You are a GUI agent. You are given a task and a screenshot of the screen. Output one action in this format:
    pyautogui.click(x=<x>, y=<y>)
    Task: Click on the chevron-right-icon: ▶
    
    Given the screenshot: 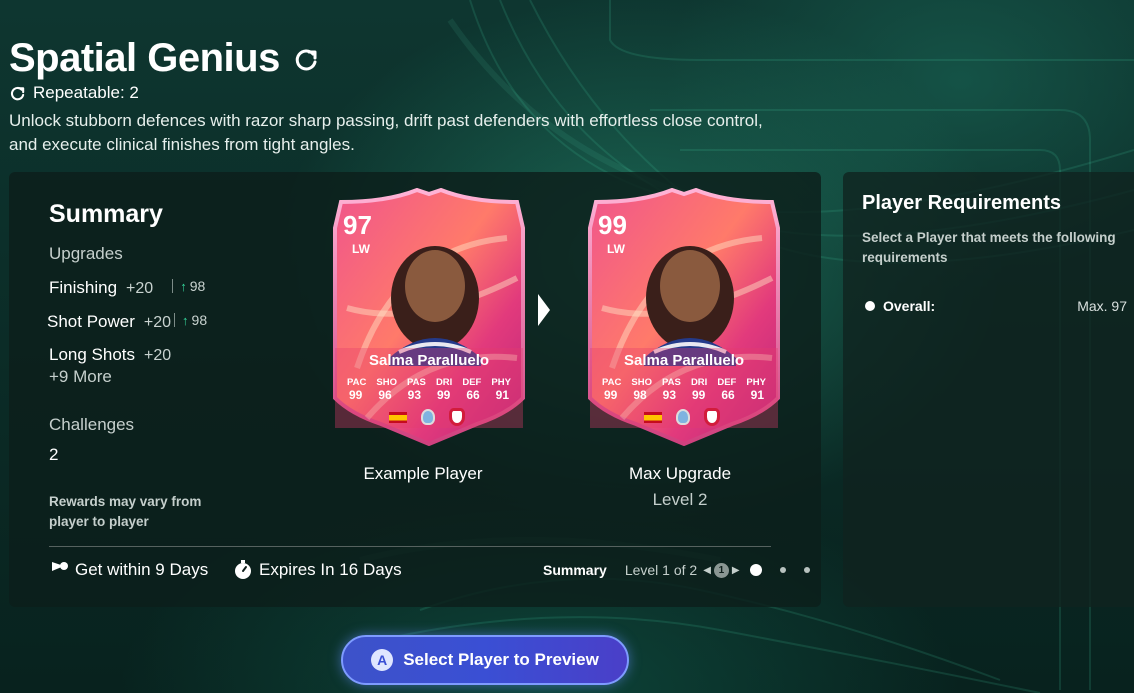 What is the action you would take?
    pyautogui.click(x=736, y=570)
    